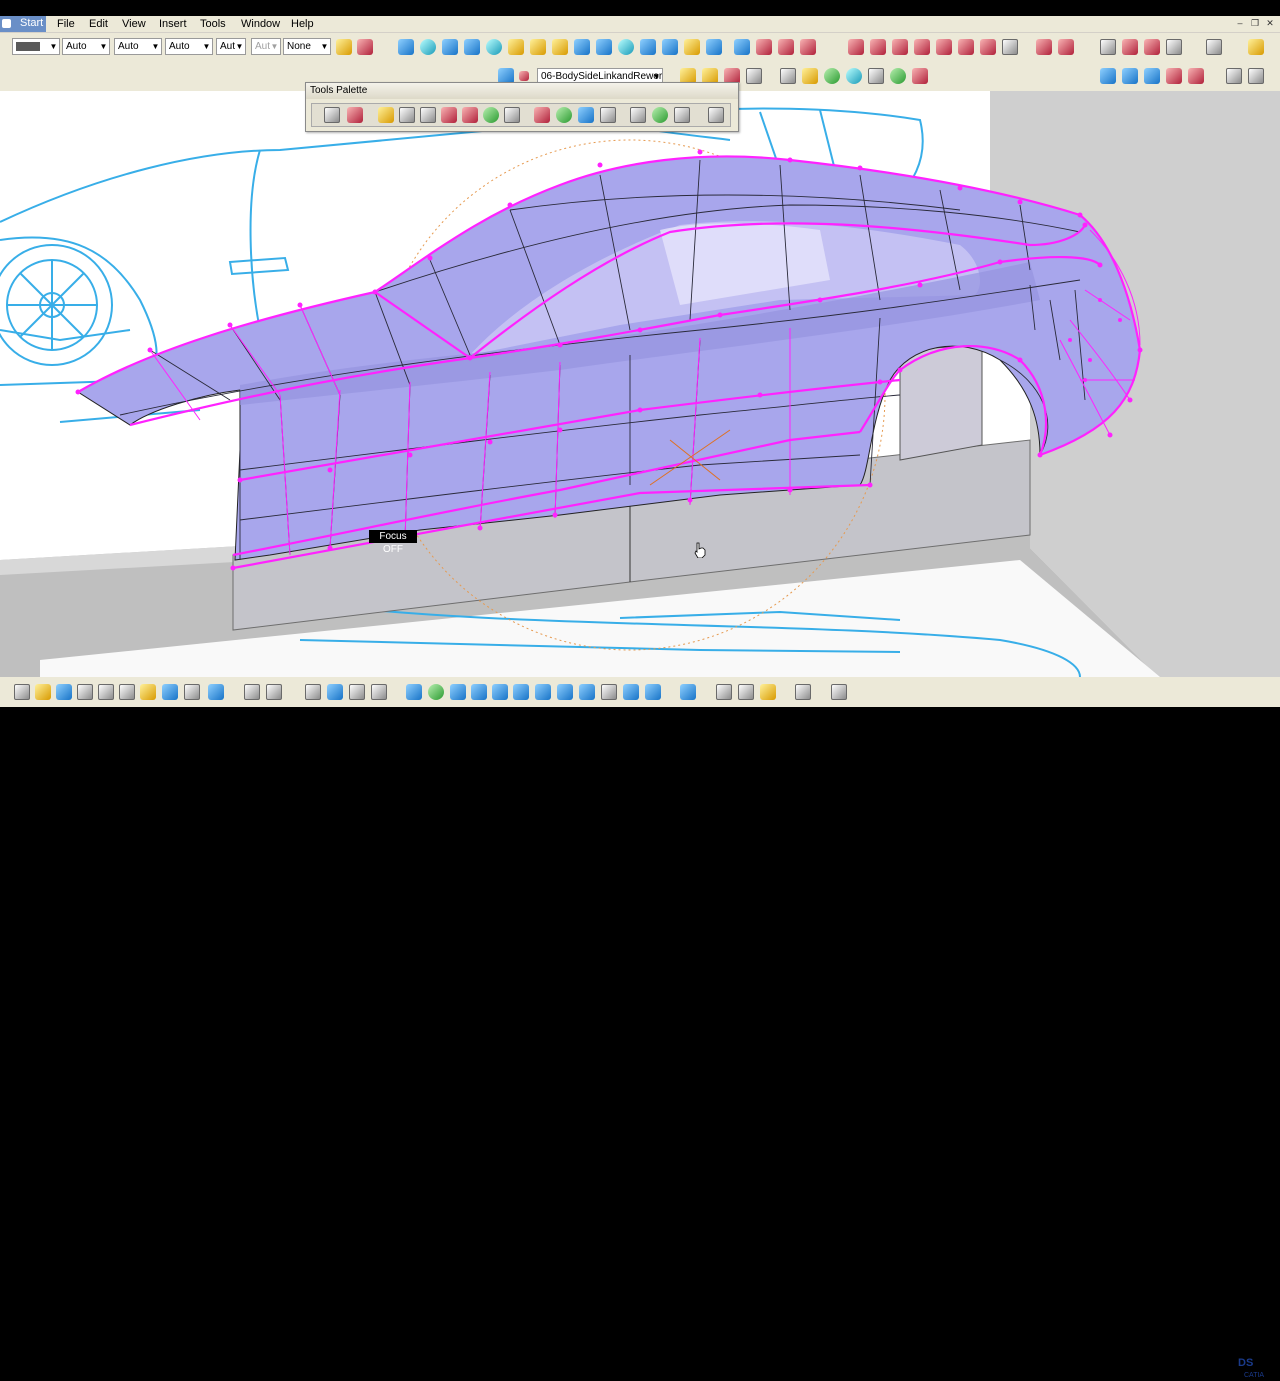  I want to click on menu-file: File, so click(66, 24).